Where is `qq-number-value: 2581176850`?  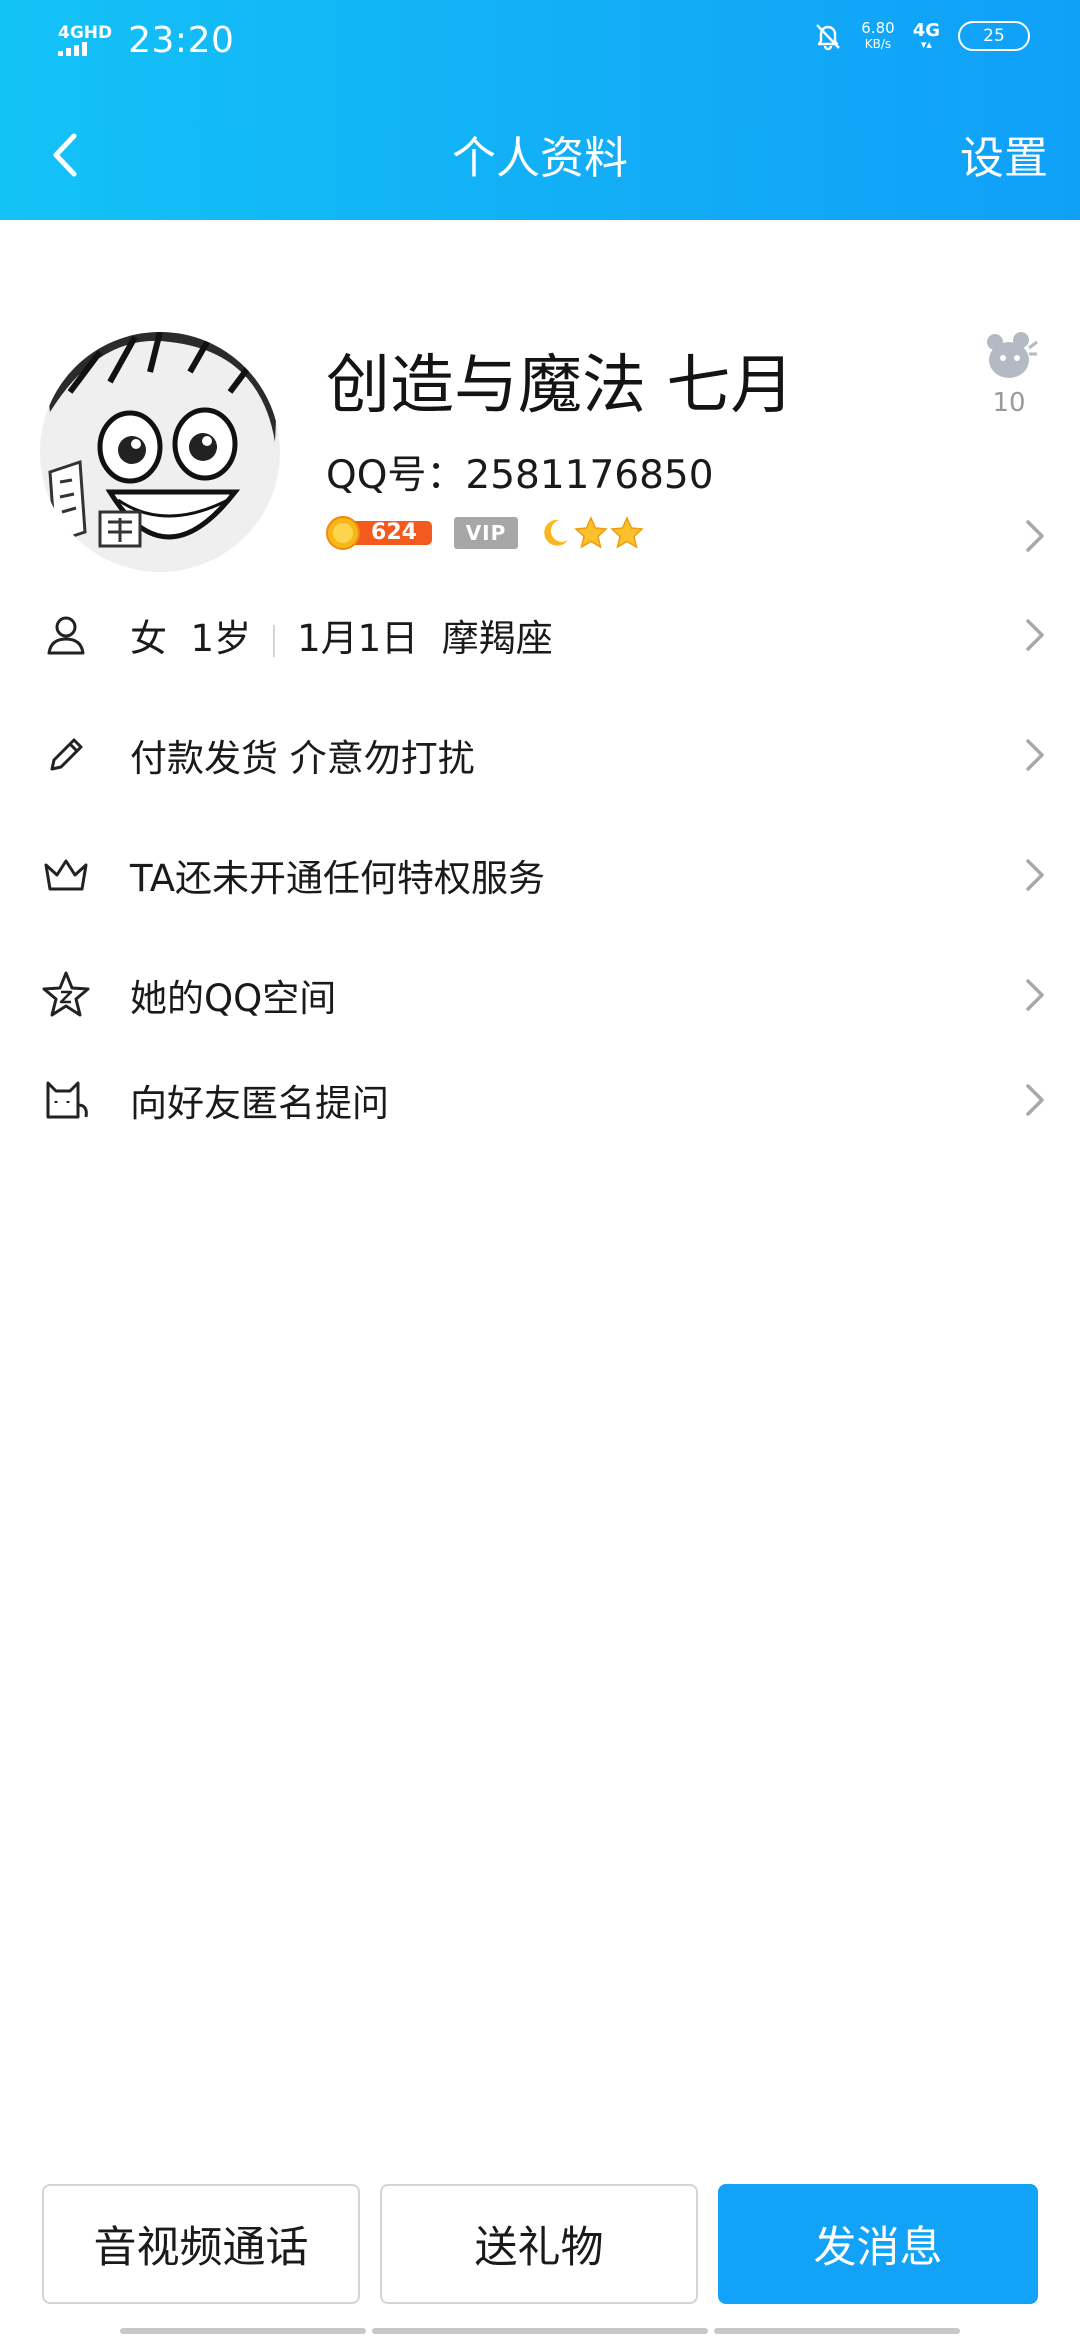
qq-number-value: 2581176850 is located at coordinates (589, 475).